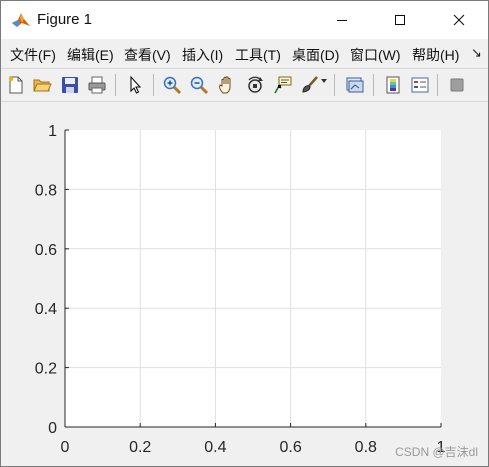  I want to click on menu-tools: 工具(T), so click(258, 55).